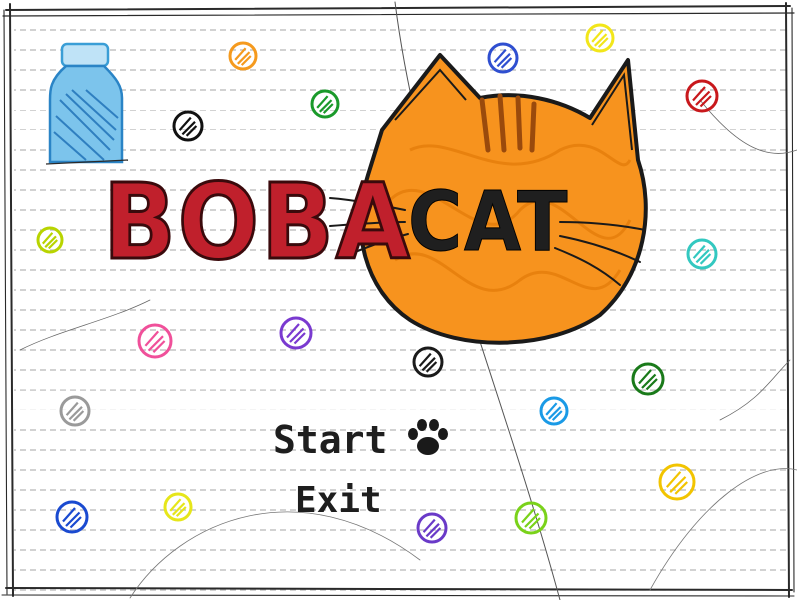 The width and height of the screenshot is (797, 600). I want to click on game-title-boba: BOBA, so click(257, 222).